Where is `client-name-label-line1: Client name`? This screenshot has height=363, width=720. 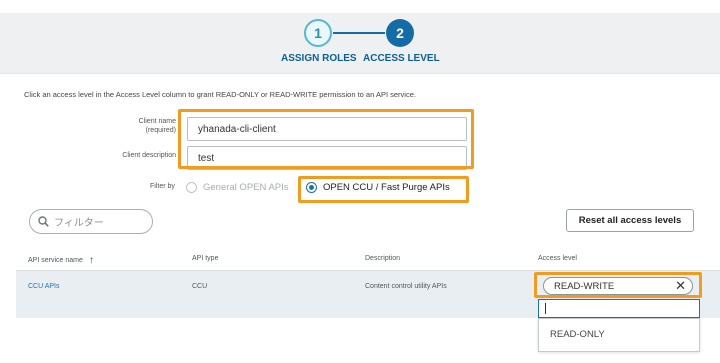
client-name-label-line1: Client name is located at coordinates (157, 121).